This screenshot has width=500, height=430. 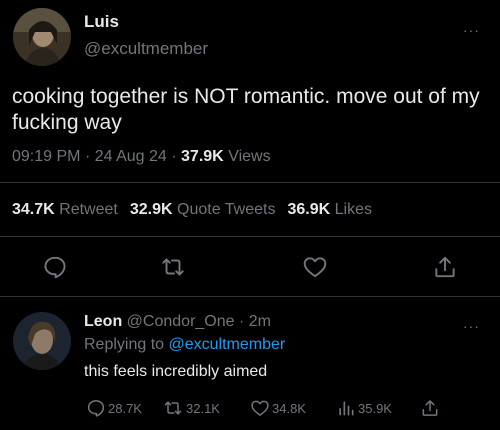 What do you see at coordinates (46, 156) in the screenshot?
I see `tweet-time: 09:19 PM` at bounding box center [46, 156].